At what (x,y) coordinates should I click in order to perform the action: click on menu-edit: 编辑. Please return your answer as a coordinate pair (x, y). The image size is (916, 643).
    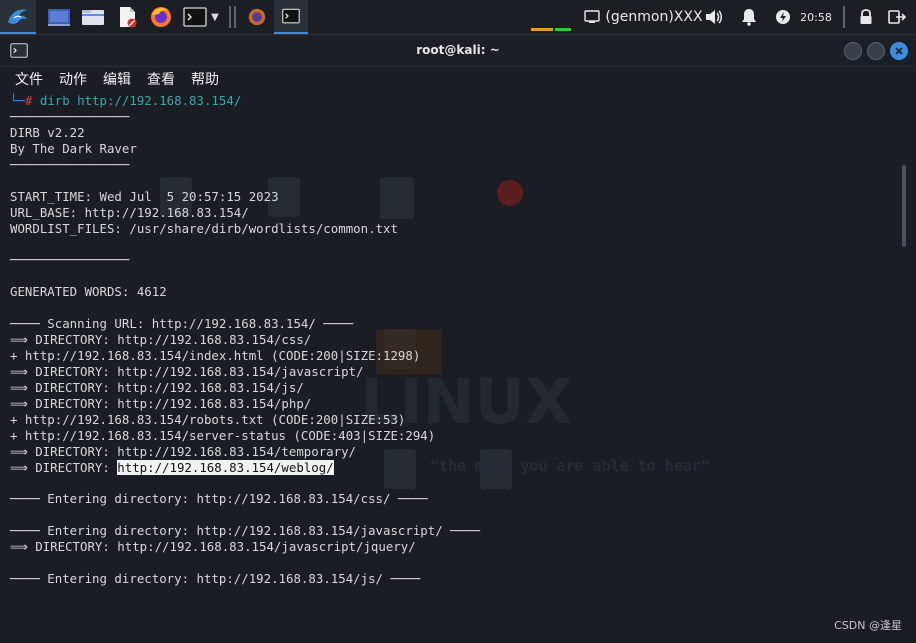
    Looking at the image, I should click on (117, 79).